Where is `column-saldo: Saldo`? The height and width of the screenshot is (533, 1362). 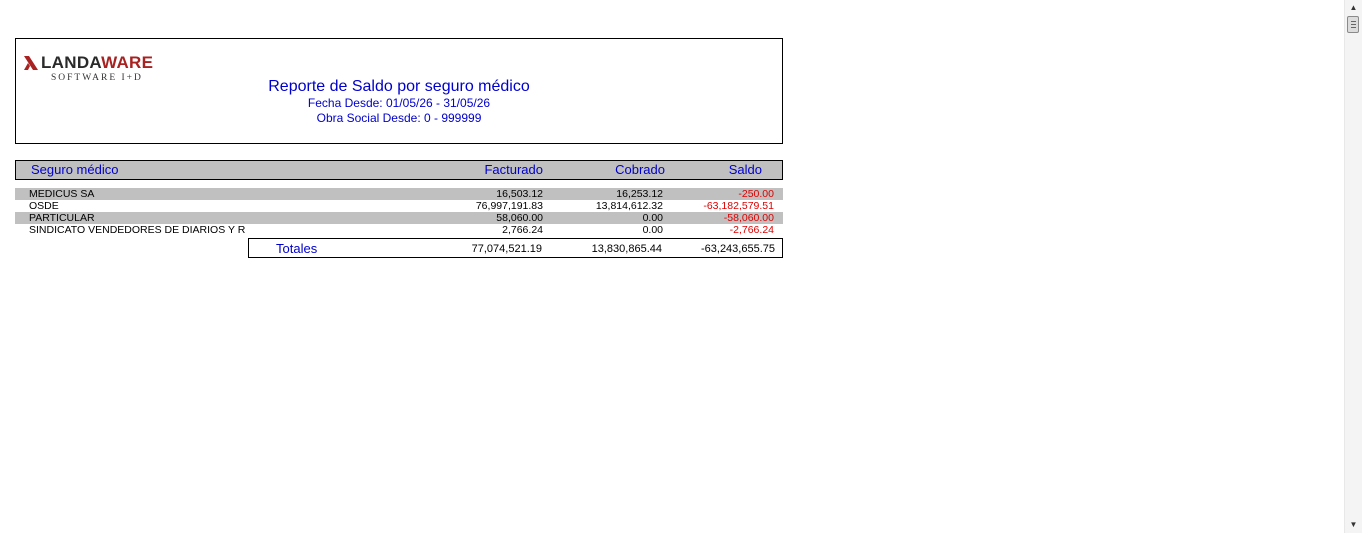 column-saldo: Saldo is located at coordinates (745, 169).